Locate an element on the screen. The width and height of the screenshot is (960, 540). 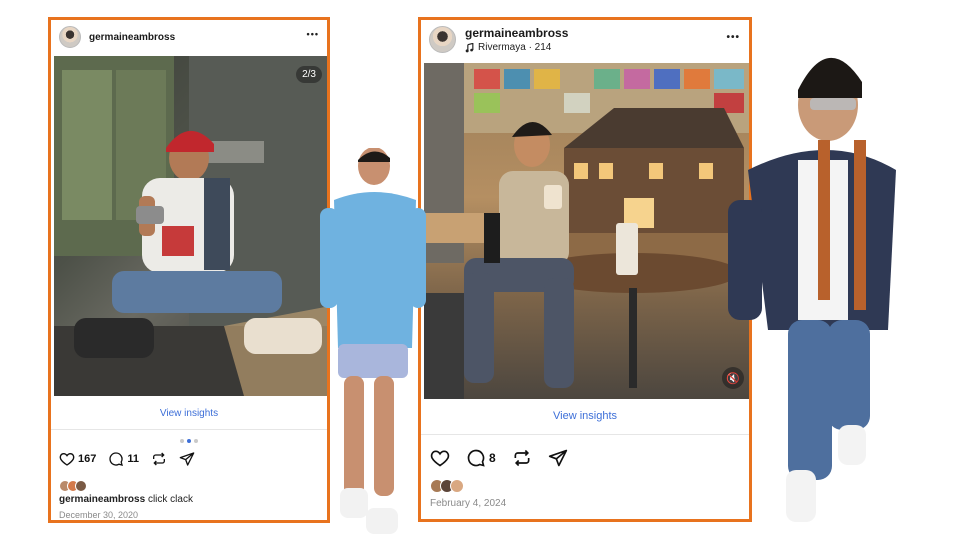
music-label: Rivermaya · 214 is located at coordinates (515, 47).